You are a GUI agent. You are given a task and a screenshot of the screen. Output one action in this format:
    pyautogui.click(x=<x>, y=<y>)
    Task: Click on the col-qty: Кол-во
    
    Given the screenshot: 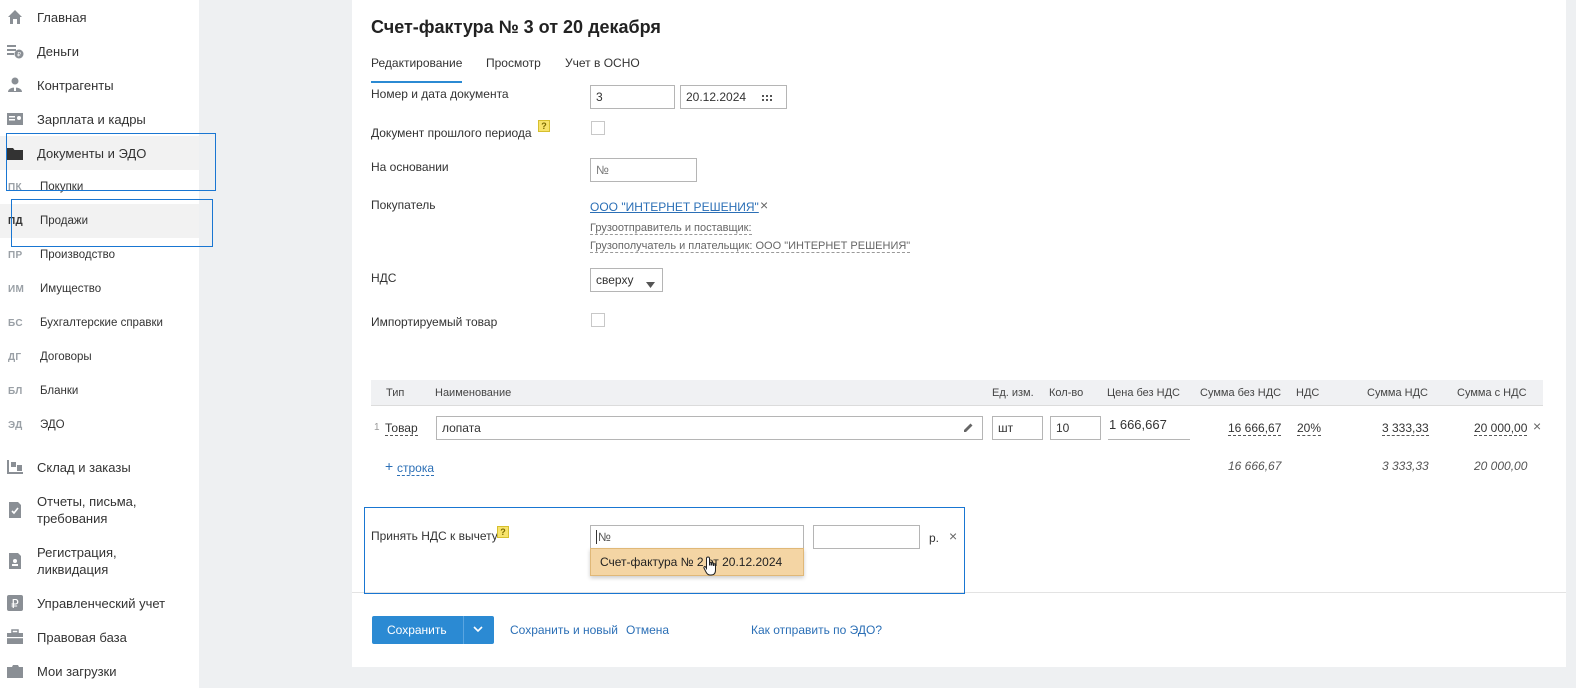 What is the action you would take?
    pyautogui.click(x=1066, y=393)
    